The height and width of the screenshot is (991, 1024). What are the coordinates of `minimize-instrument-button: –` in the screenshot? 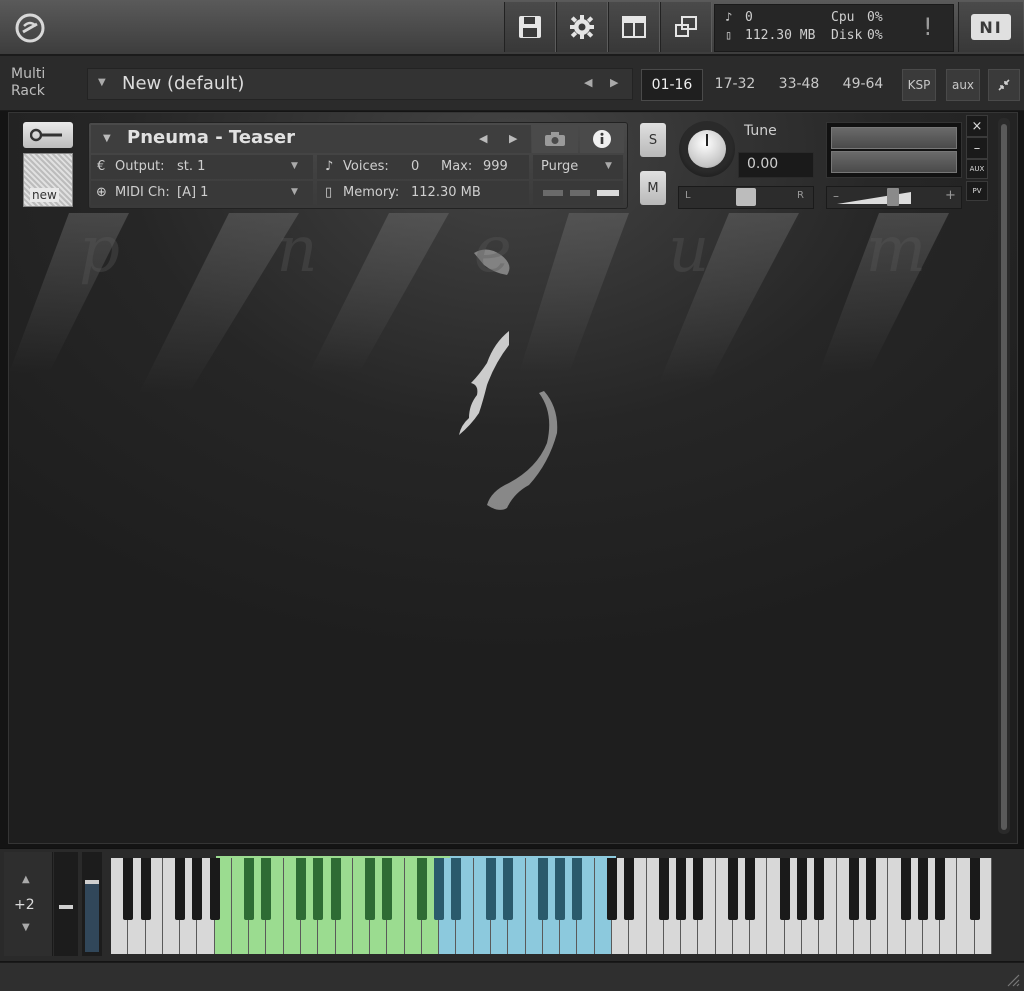 It's located at (977, 148).